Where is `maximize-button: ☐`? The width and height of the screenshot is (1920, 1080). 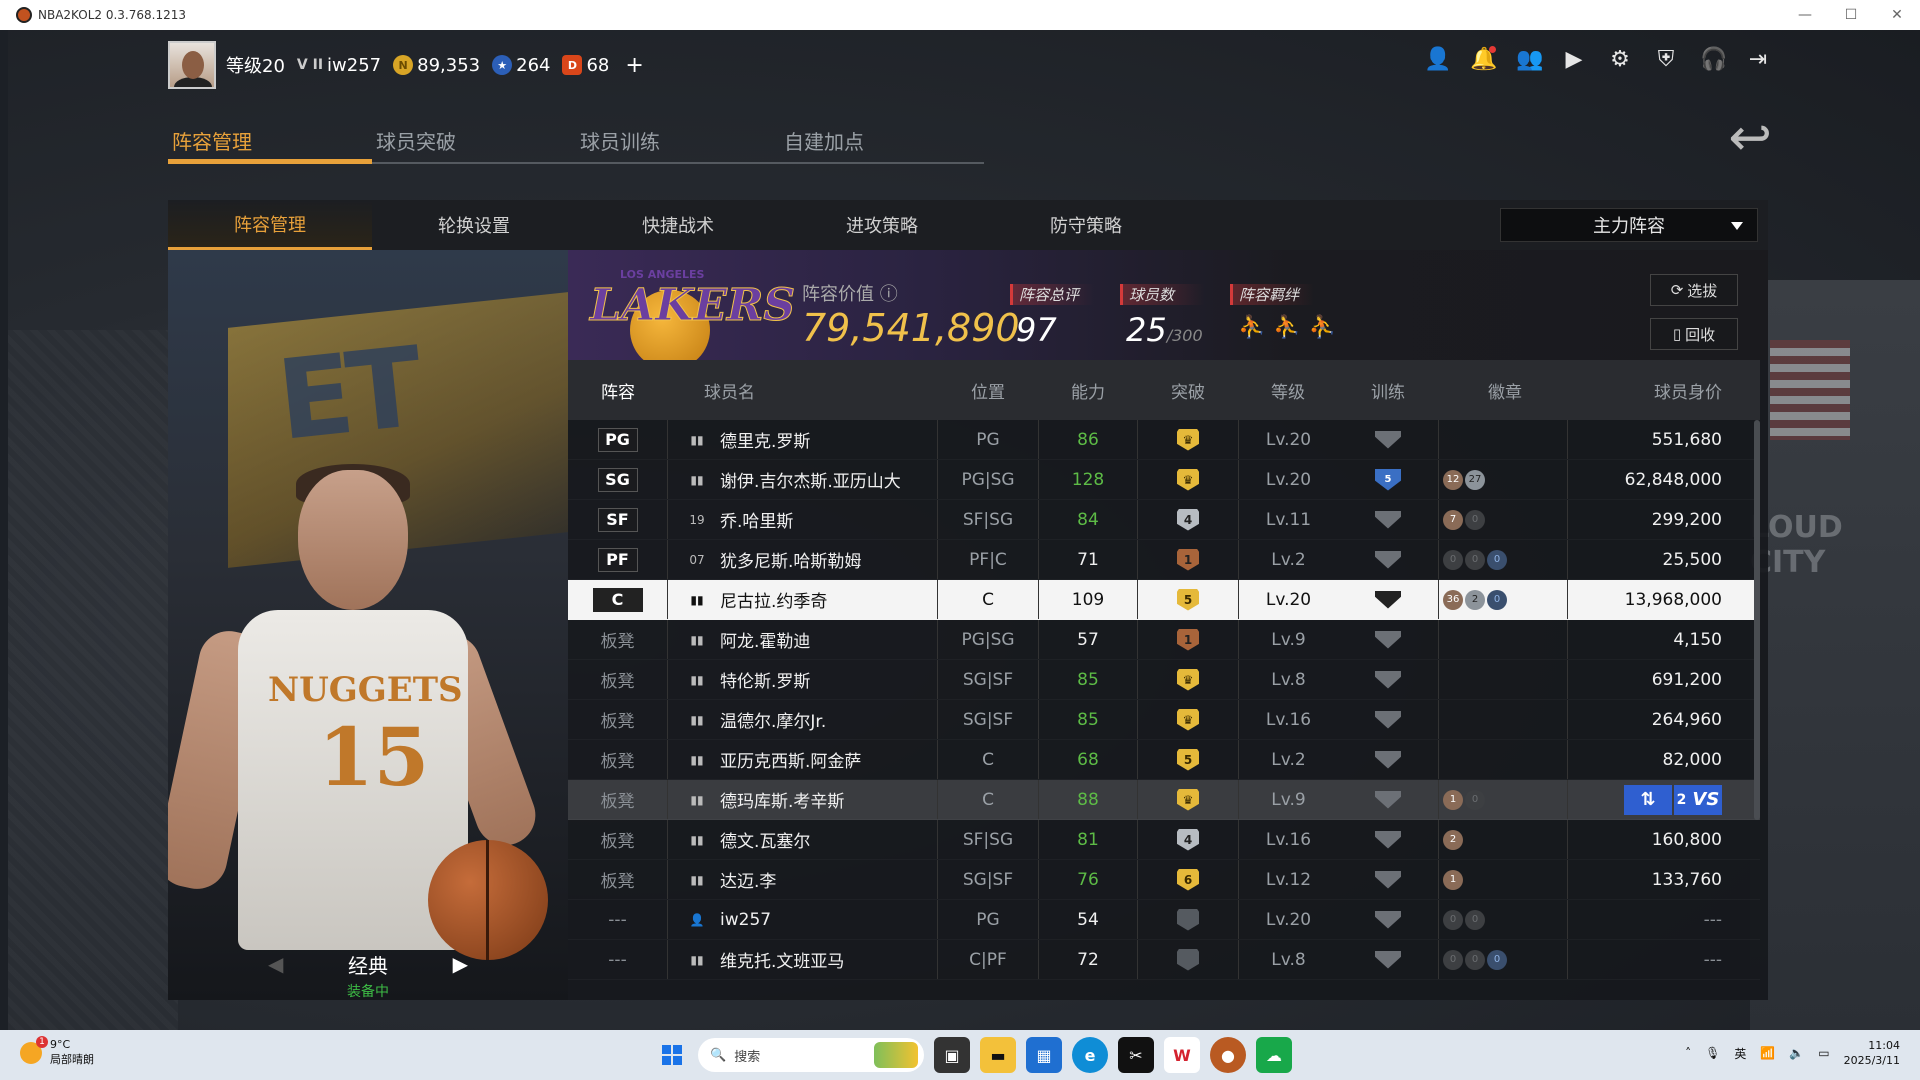 maximize-button: ☐ is located at coordinates (1851, 15).